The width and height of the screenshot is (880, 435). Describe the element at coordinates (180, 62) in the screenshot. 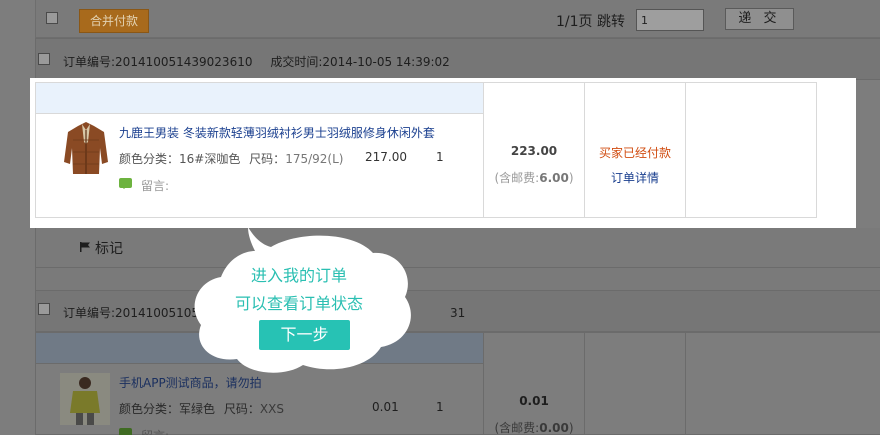

I see `order-number: 20141005143902361` at that location.